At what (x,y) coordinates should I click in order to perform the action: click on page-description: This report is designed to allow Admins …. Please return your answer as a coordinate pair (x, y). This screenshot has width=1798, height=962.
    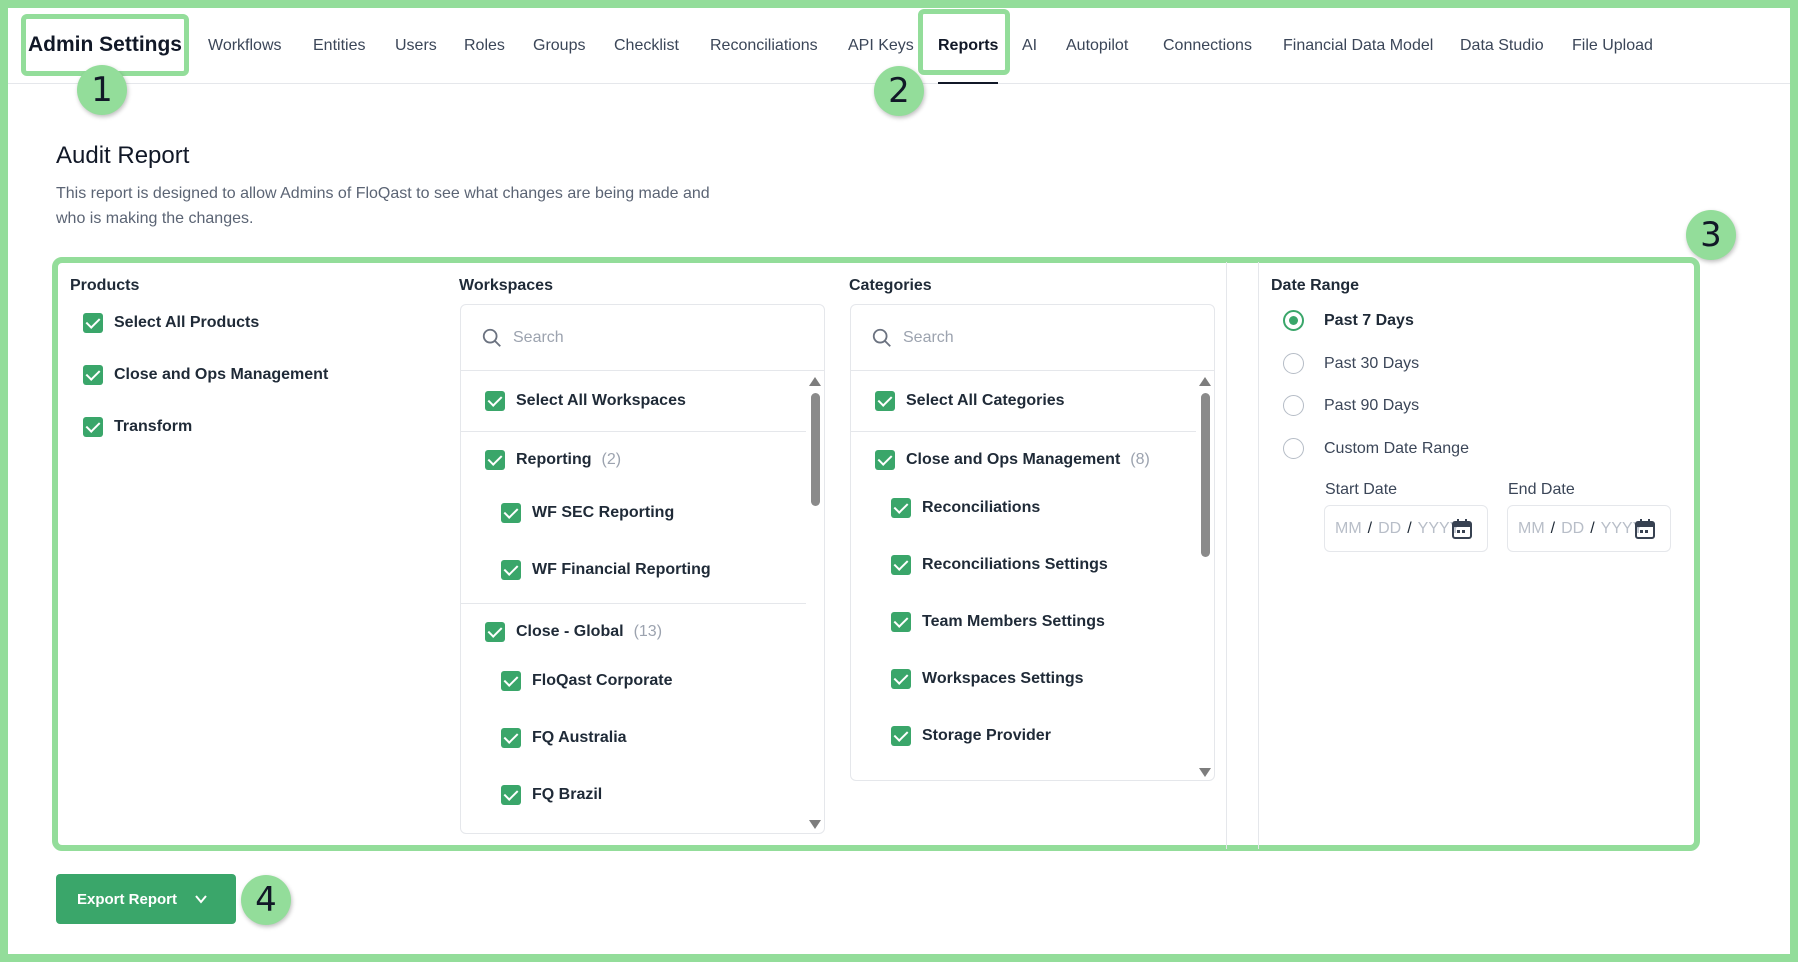
    Looking at the image, I should click on (383, 206).